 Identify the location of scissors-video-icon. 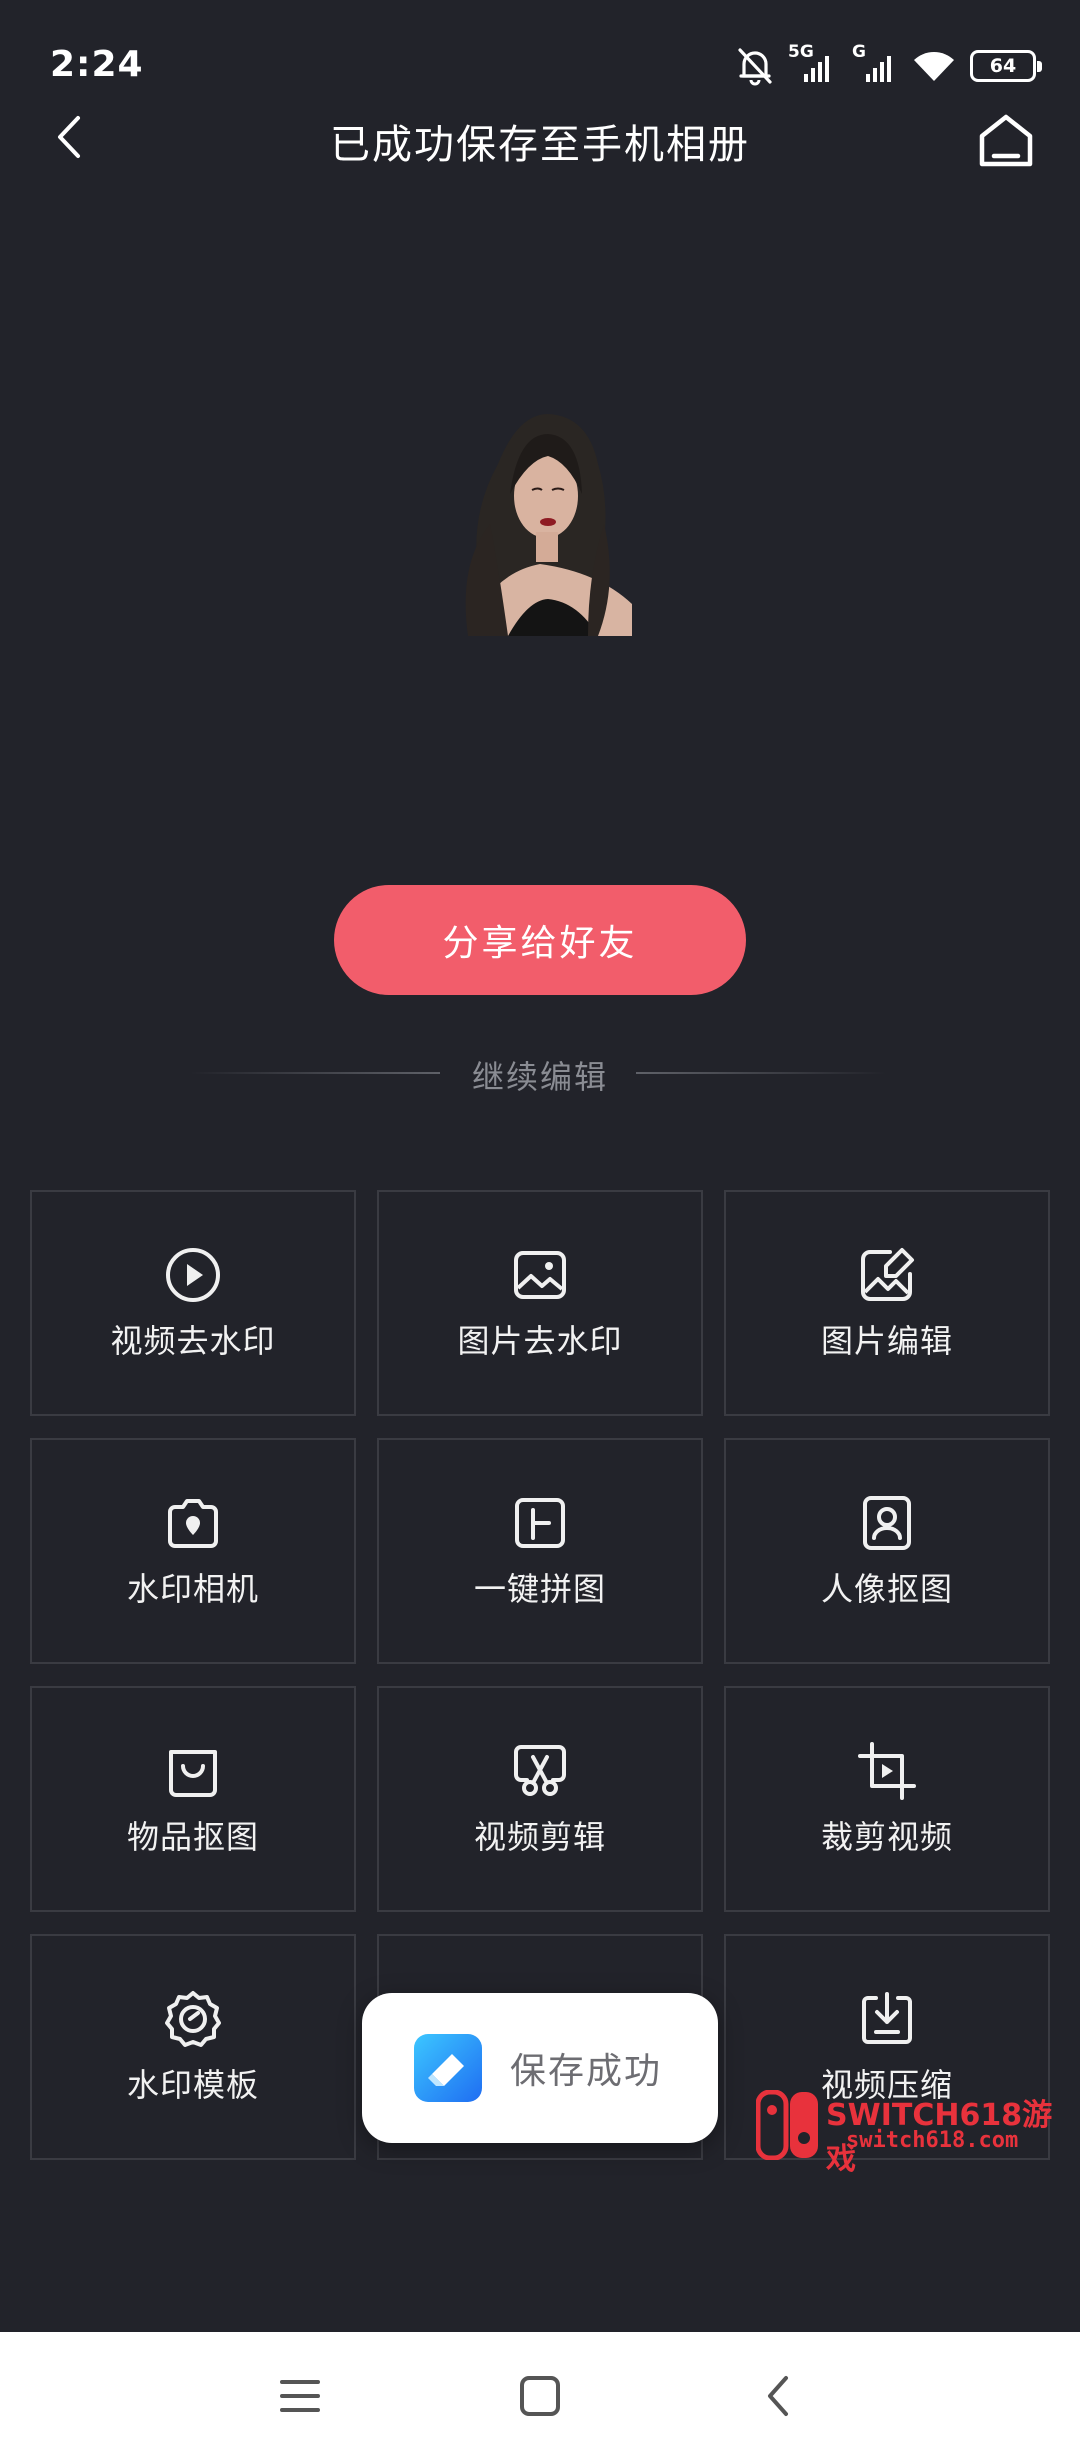
(540, 1770).